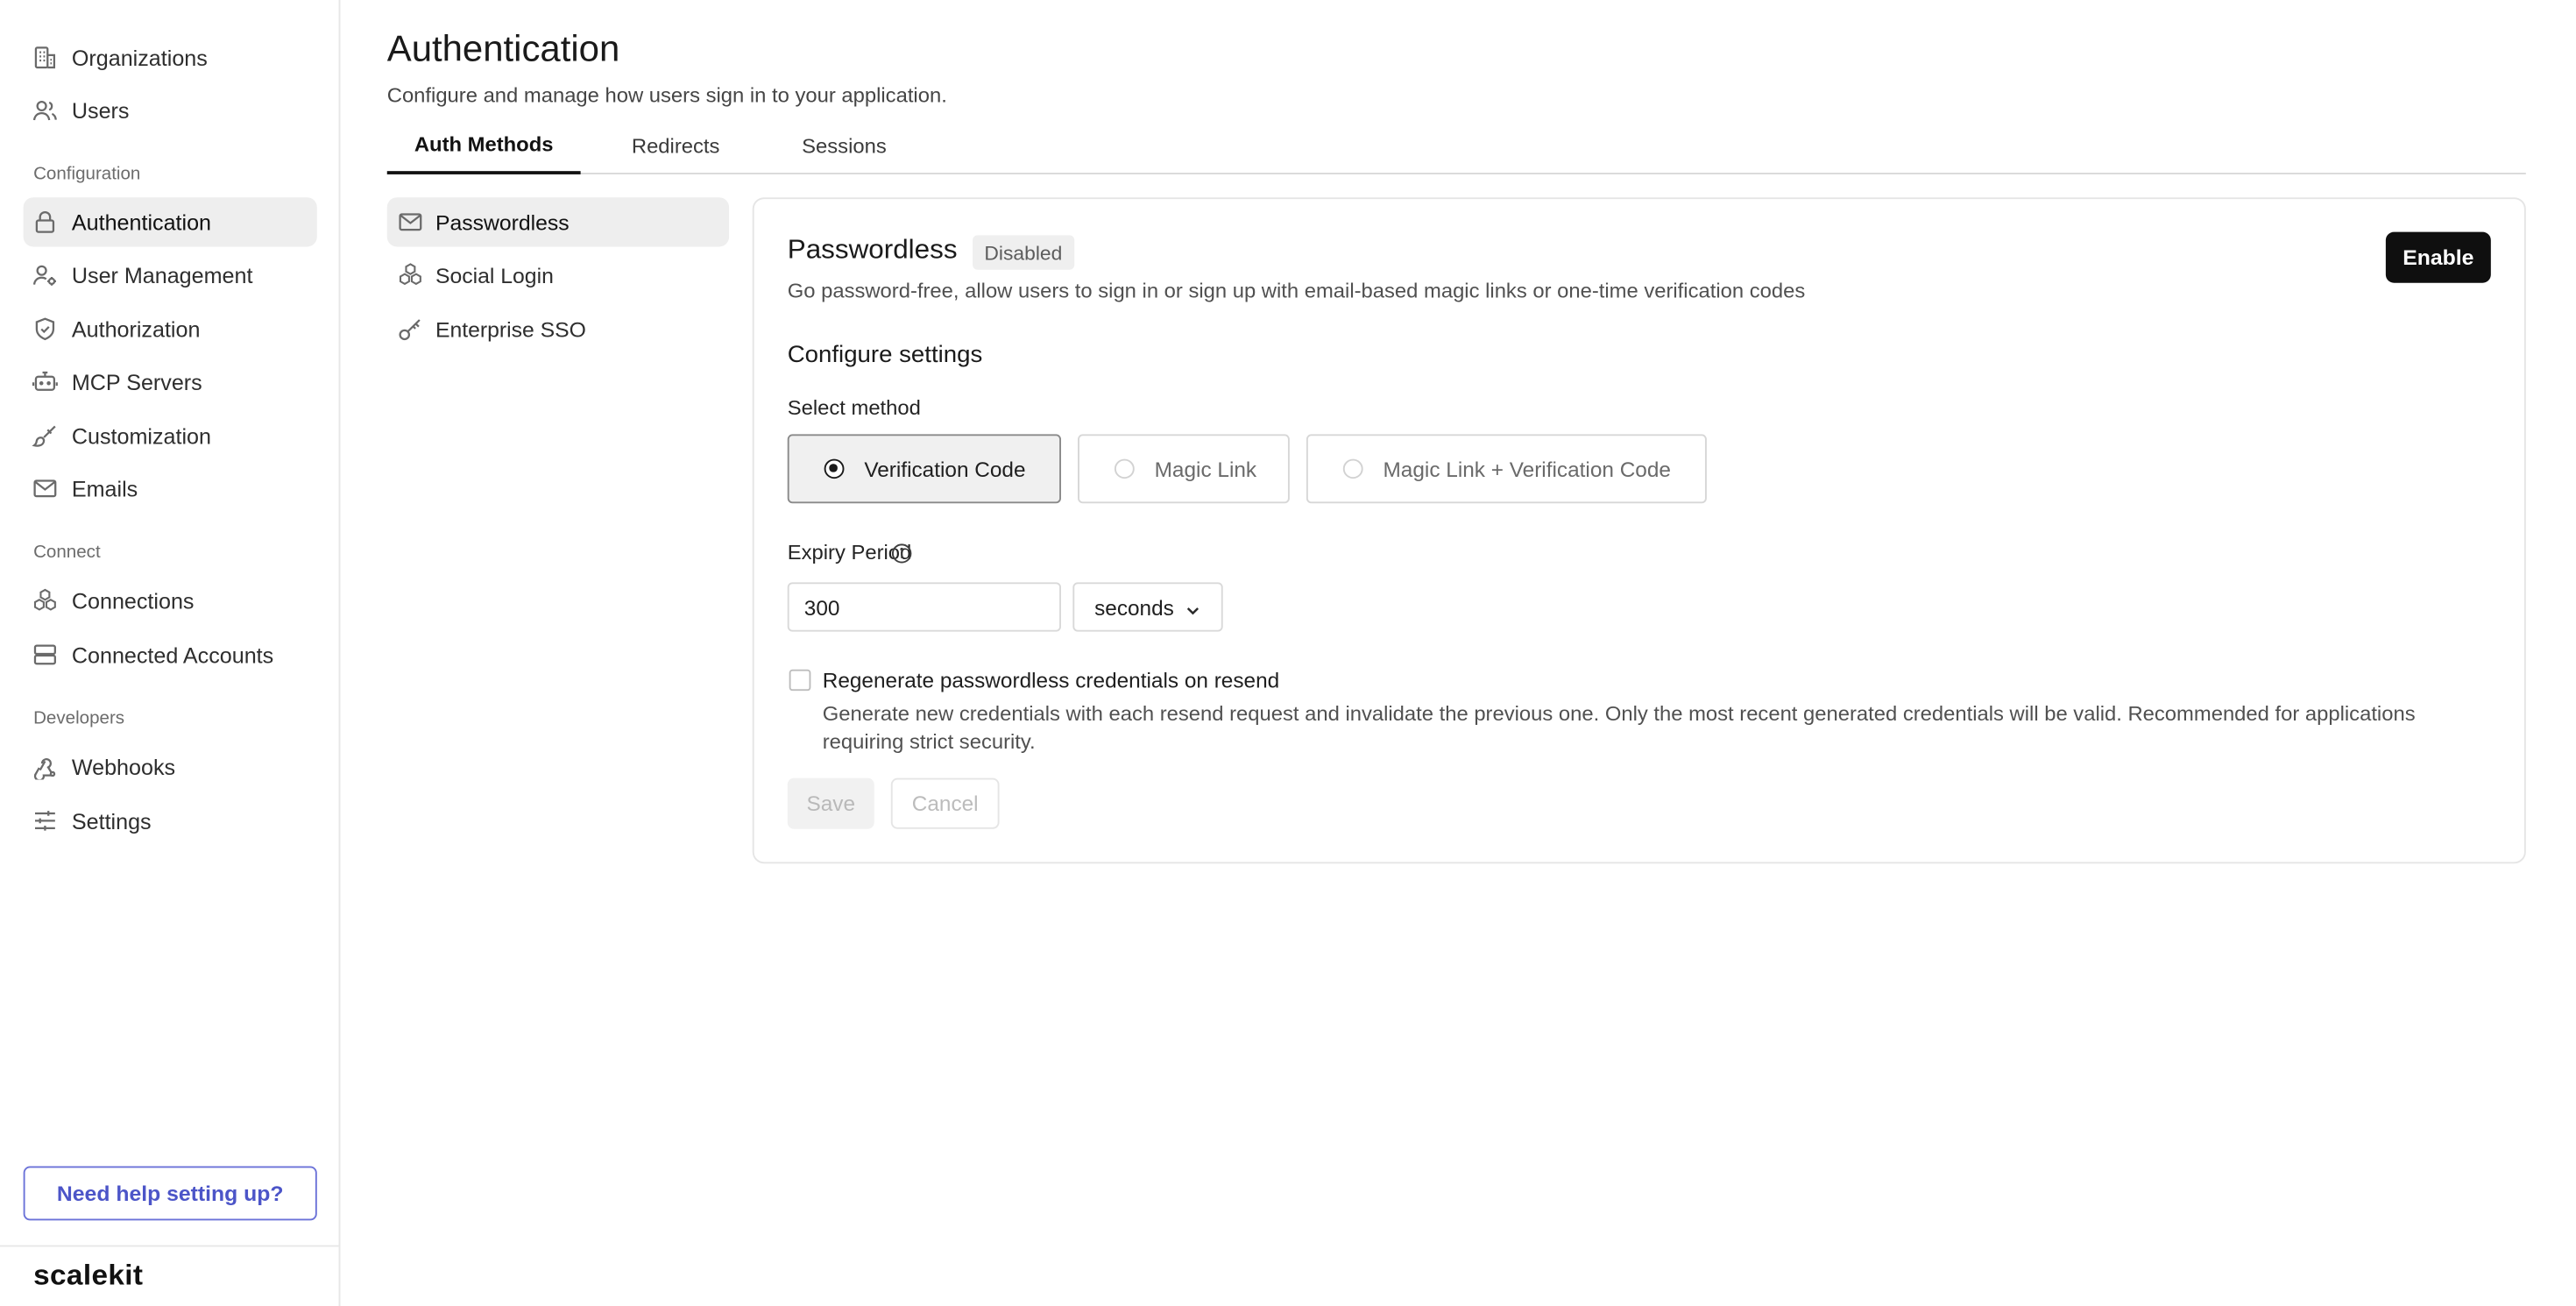  Describe the element at coordinates (45, 435) in the screenshot. I see `paintbrush-icon` at that location.